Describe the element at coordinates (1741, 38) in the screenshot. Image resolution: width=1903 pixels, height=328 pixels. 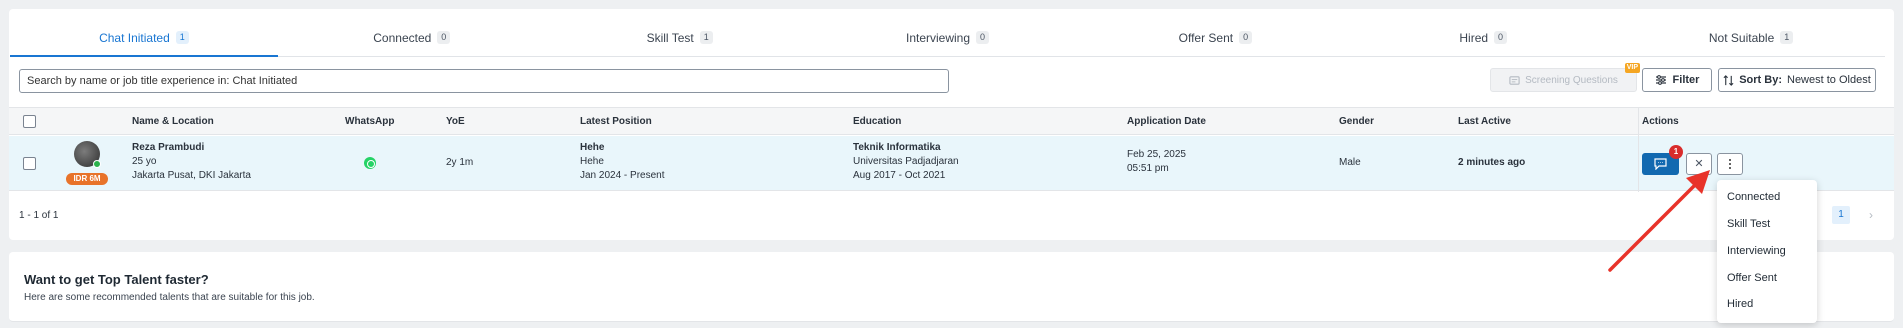
I see `tab-label: Not Suitable` at that location.